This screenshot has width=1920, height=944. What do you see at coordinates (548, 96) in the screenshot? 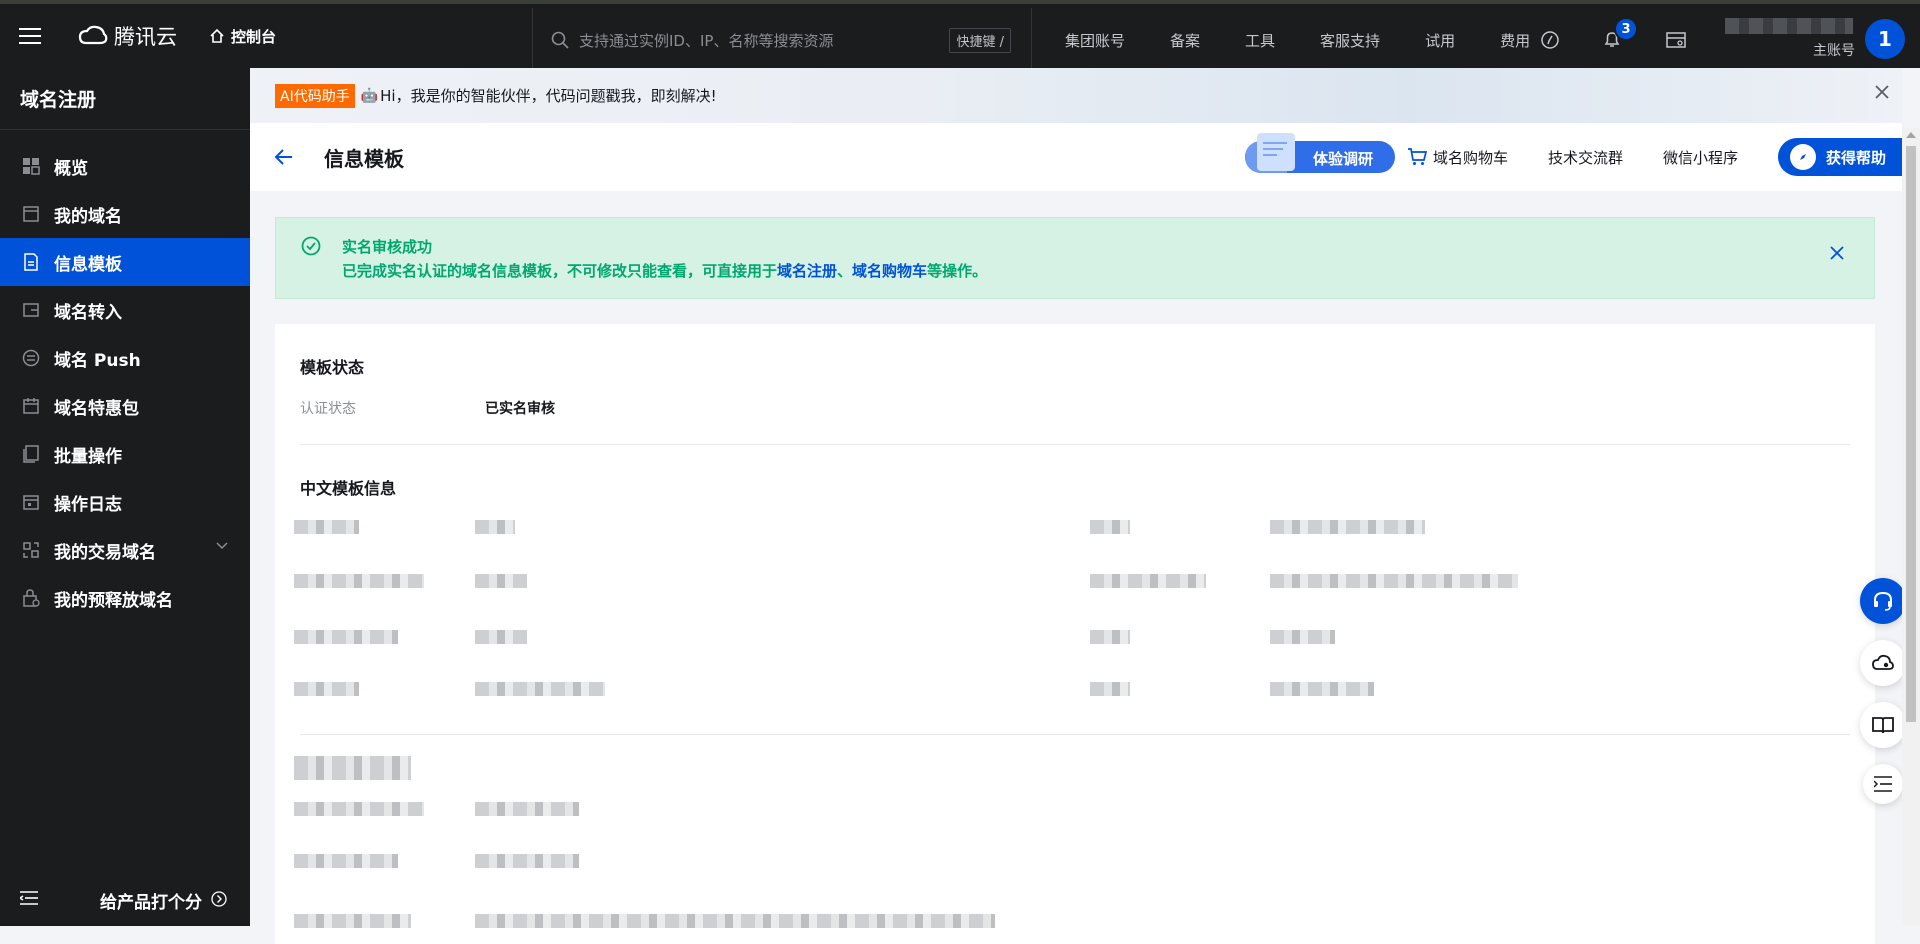
I see `ai-banner-text: Hi，我是你的智能伙伴，代码问题戳我，即刻解决!` at bounding box center [548, 96].